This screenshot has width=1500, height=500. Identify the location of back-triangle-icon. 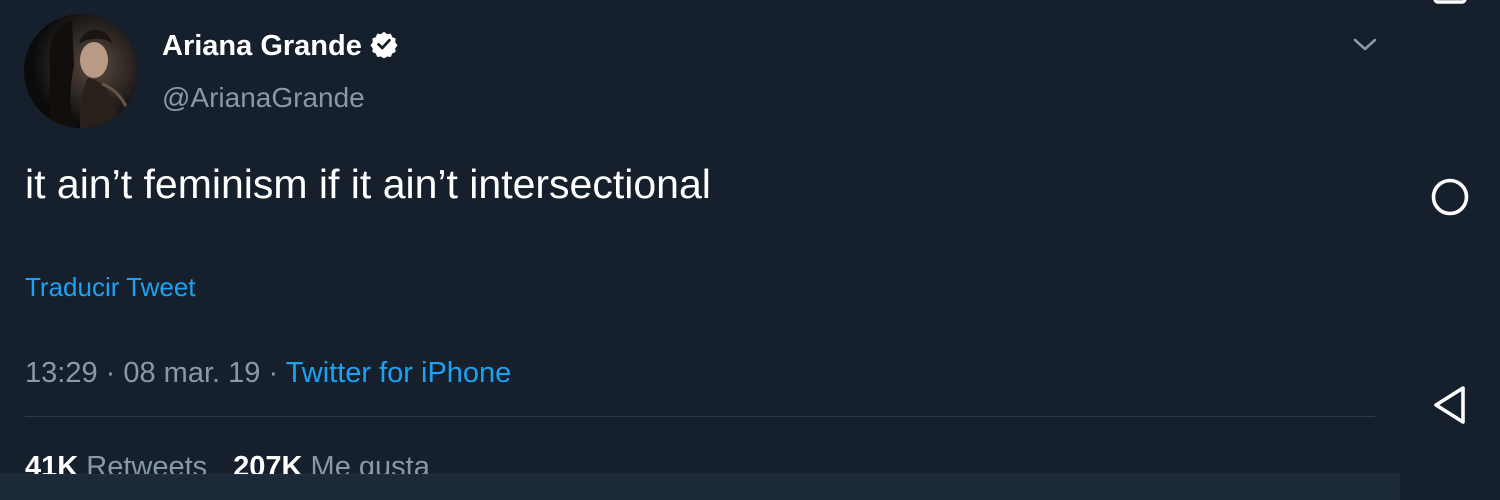
(1450, 405).